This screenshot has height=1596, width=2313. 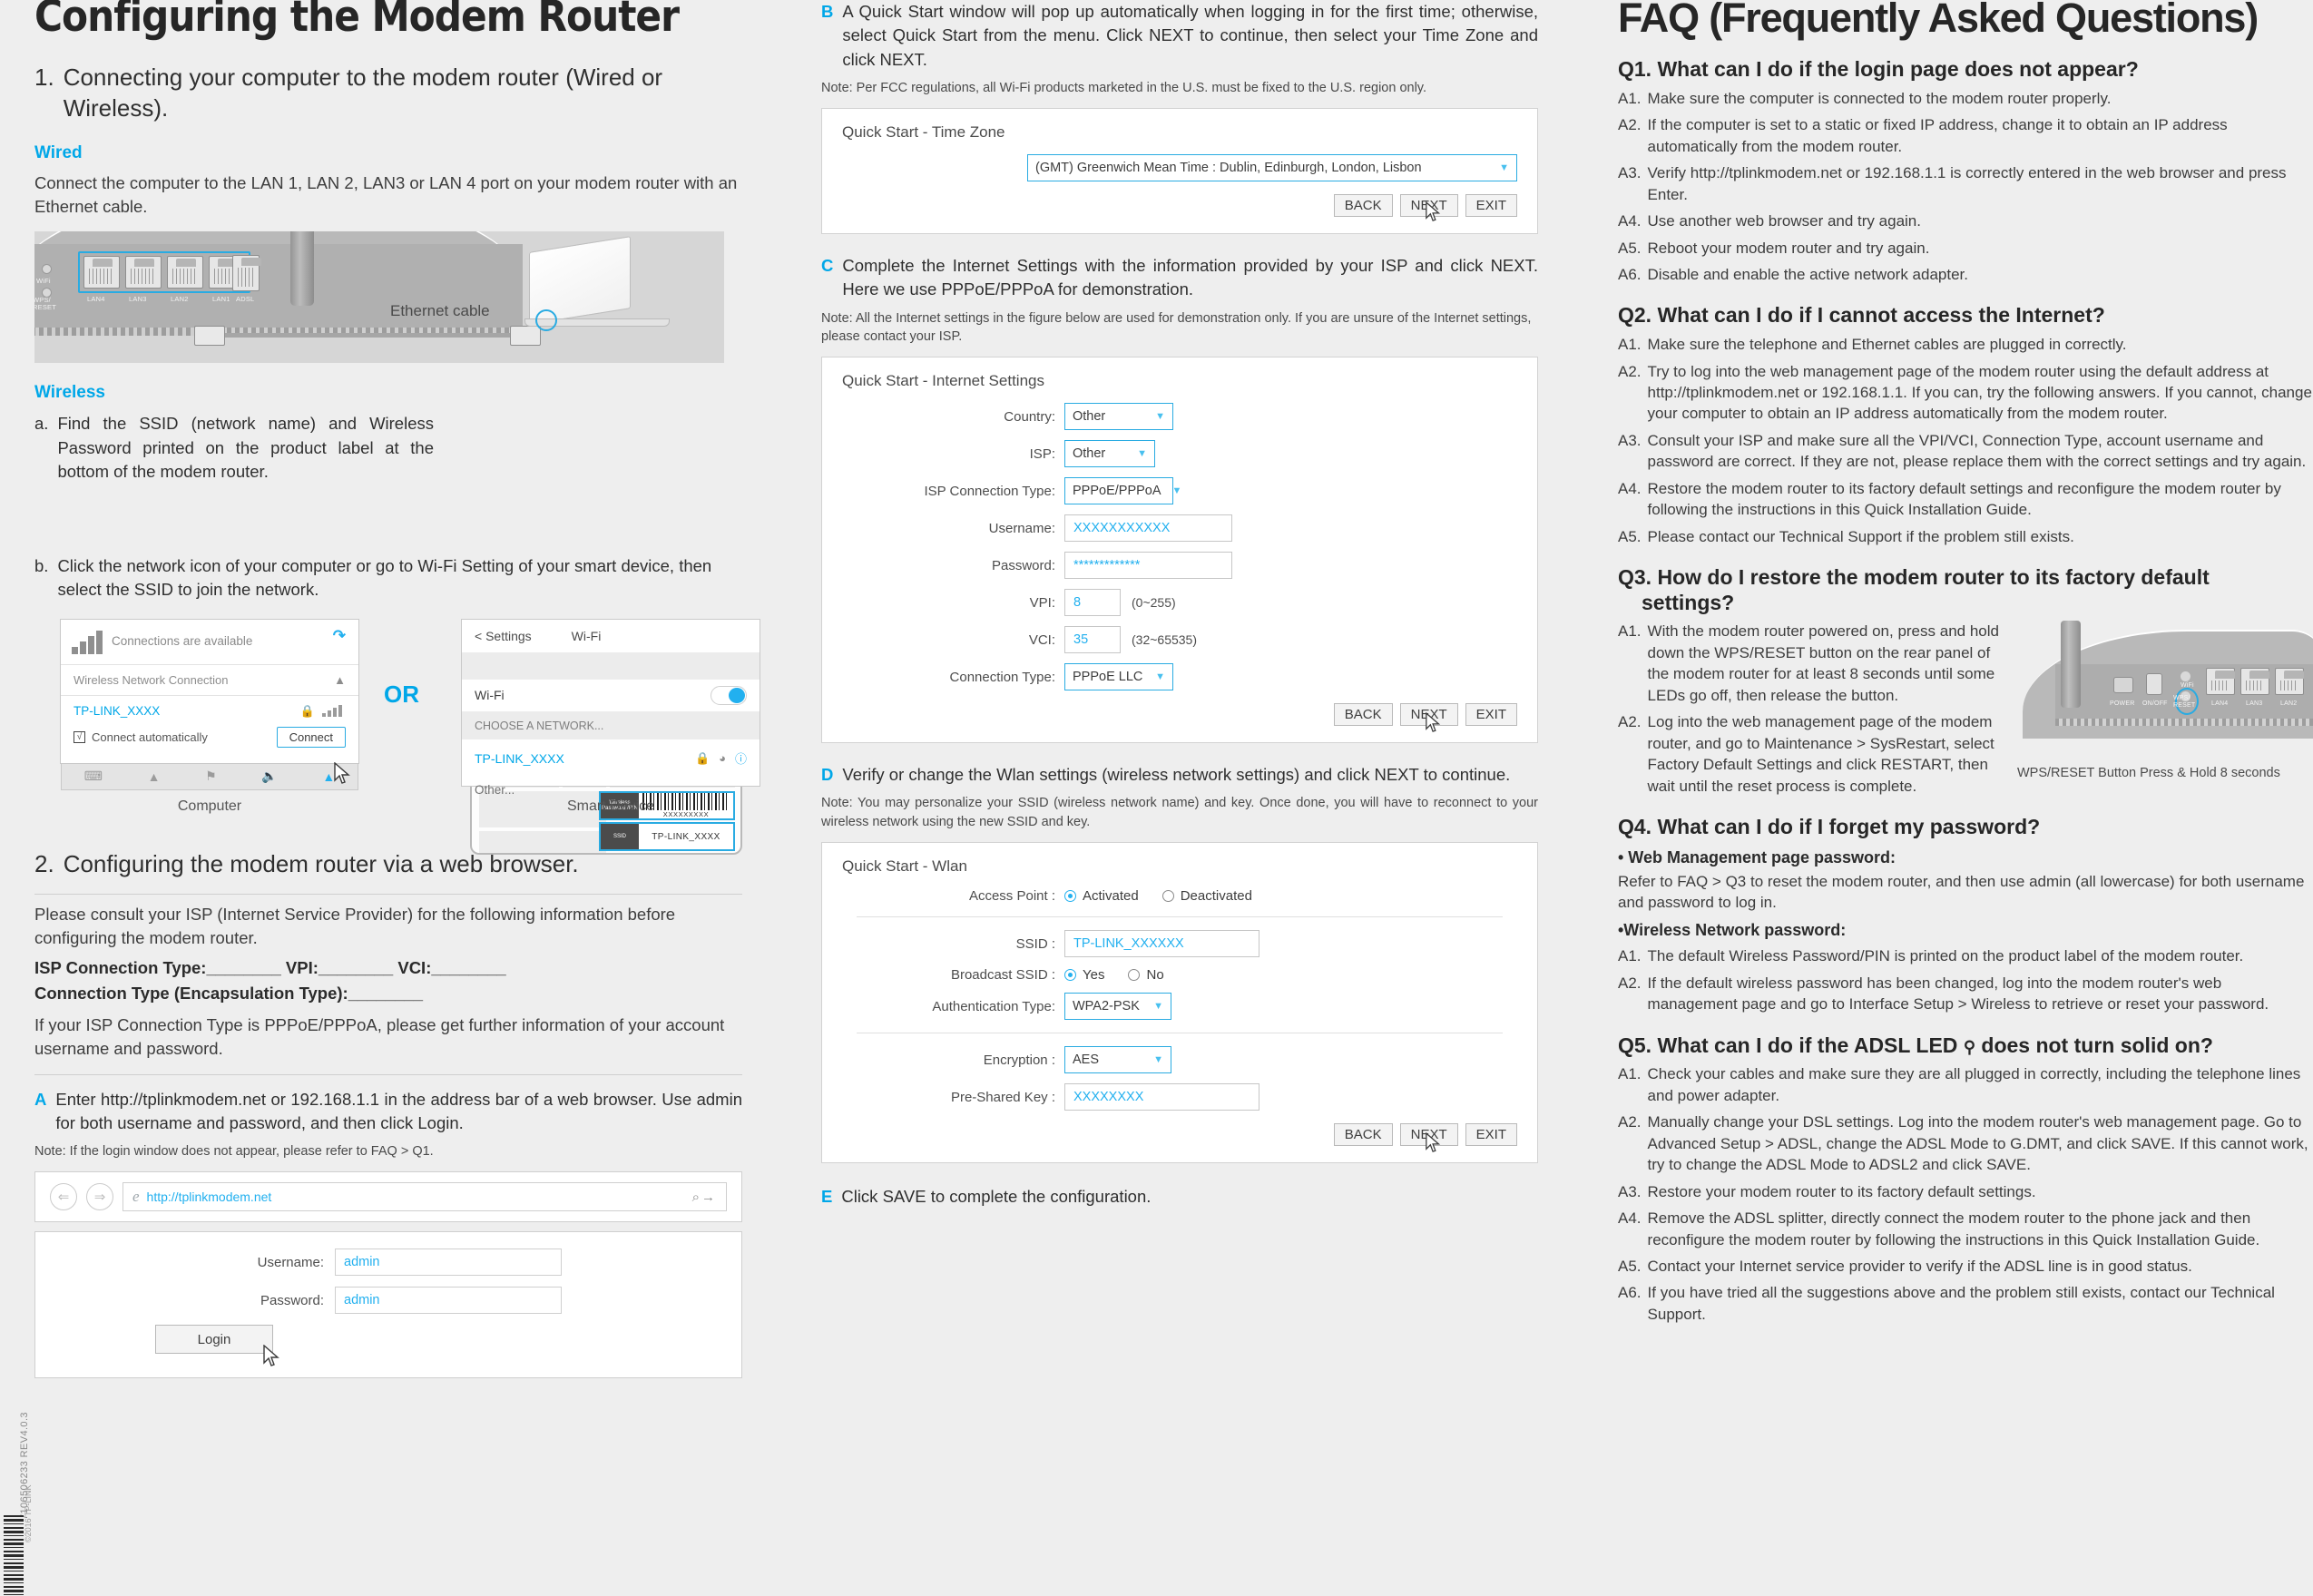 What do you see at coordinates (1123, 491) in the screenshot?
I see `setting-select: PPPoE/PPPoA ▼` at bounding box center [1123, 491].